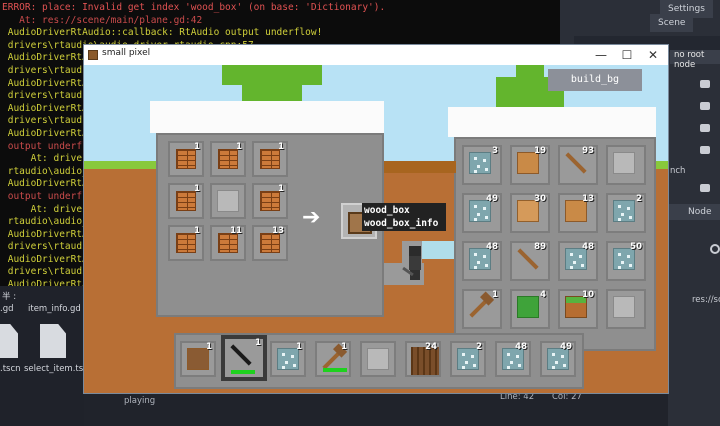  Describe the element at coordinates (552, 122) in the screenshot. I see `snow-roof` at that location.